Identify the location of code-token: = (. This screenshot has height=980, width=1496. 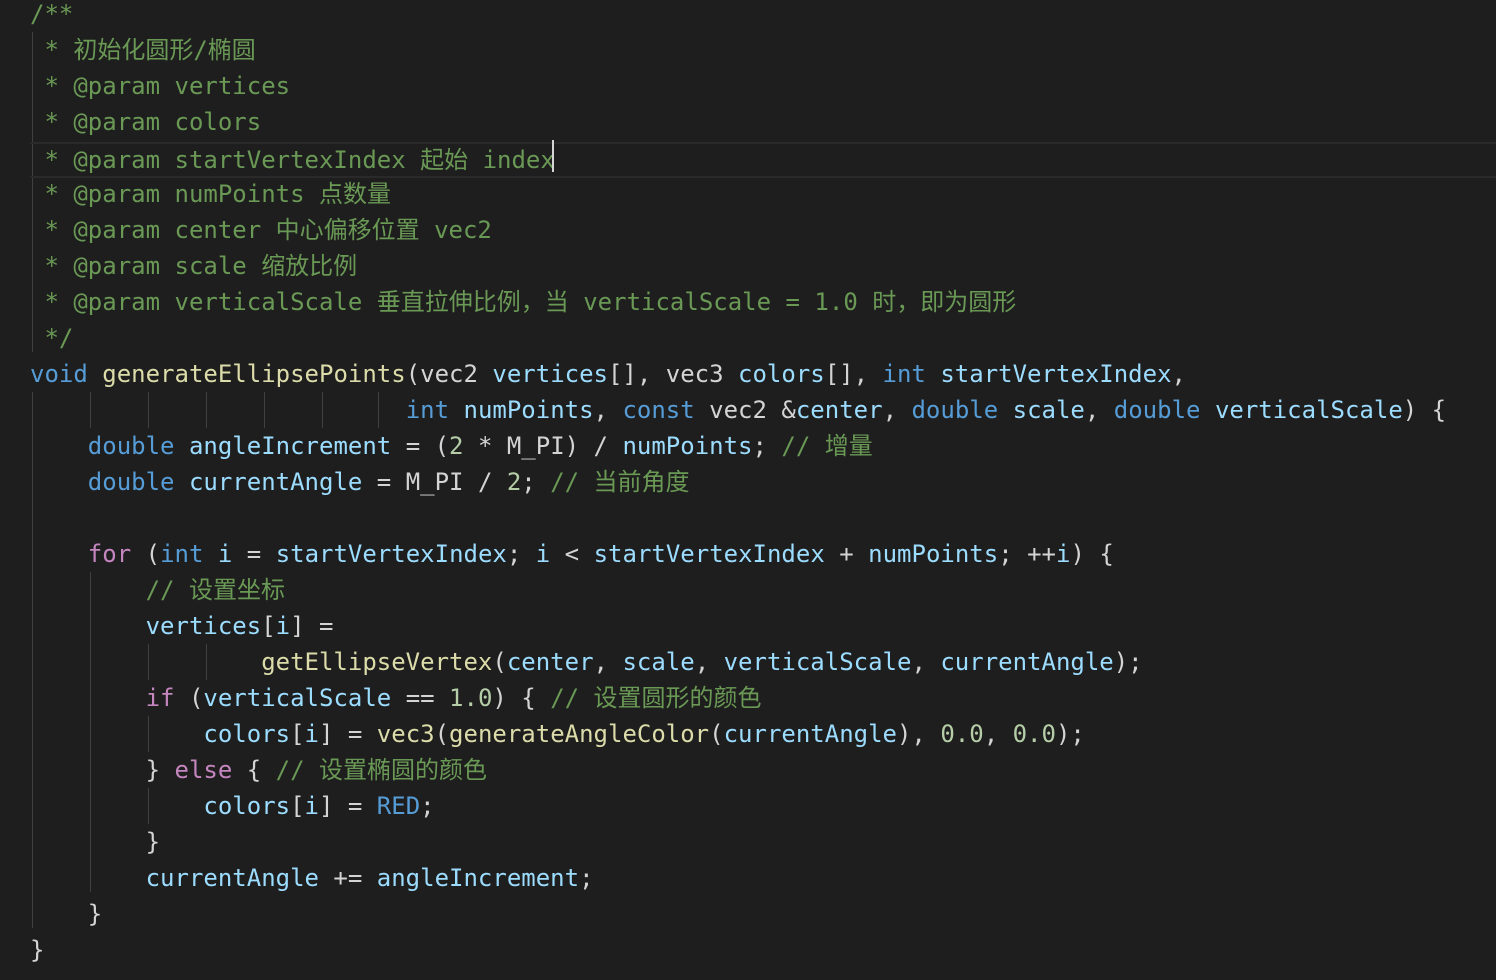
(420, 446).